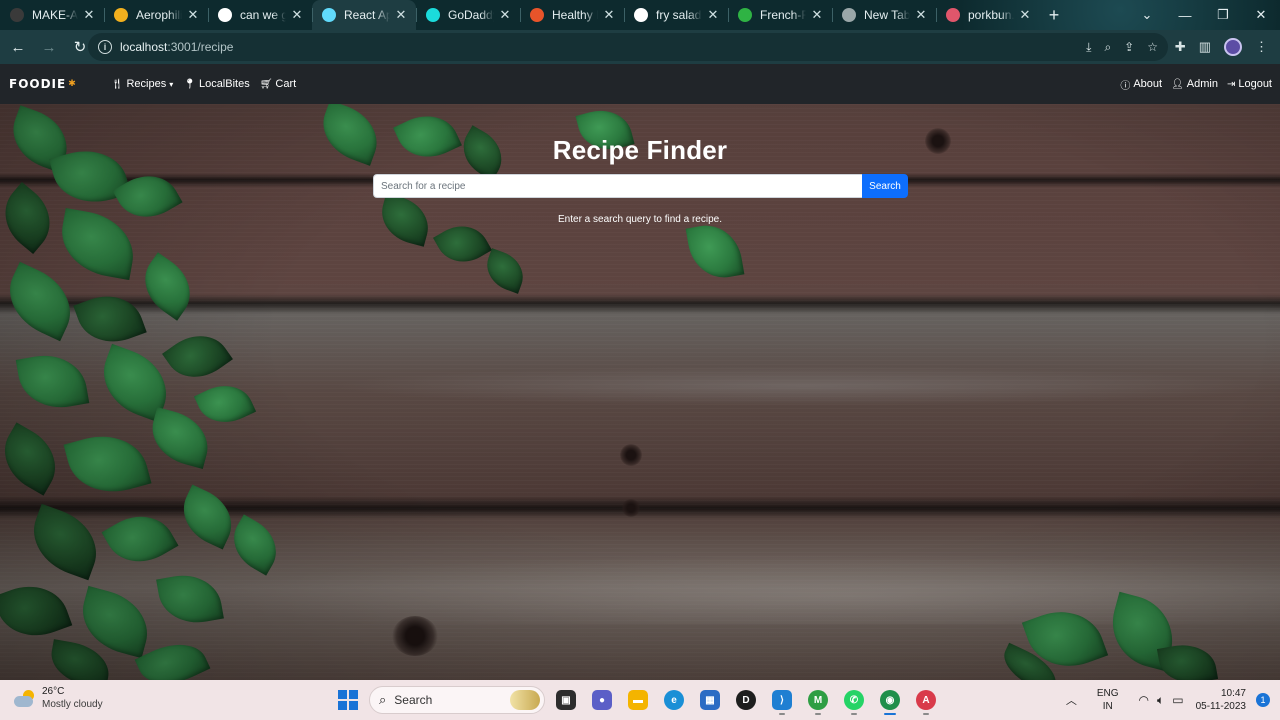 The height and width of the screenshot is (720, 1280). What do you see at coordinates (1147, 15) in the screenshot?
I see `tab-search-icon: ⌄` at bounding box center [1147, 15].